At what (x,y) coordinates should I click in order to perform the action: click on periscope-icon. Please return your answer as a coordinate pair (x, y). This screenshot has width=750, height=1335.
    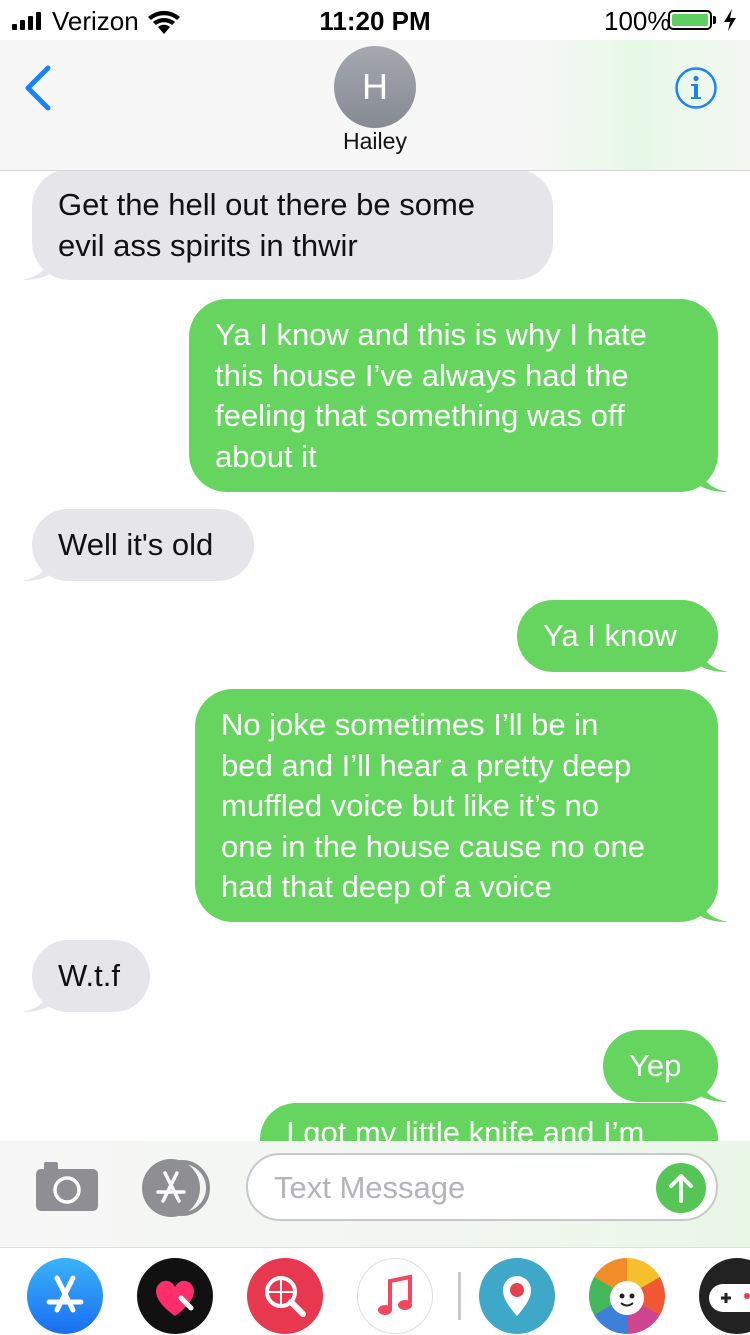
    Looking at the image, I should click on (517, 1296).